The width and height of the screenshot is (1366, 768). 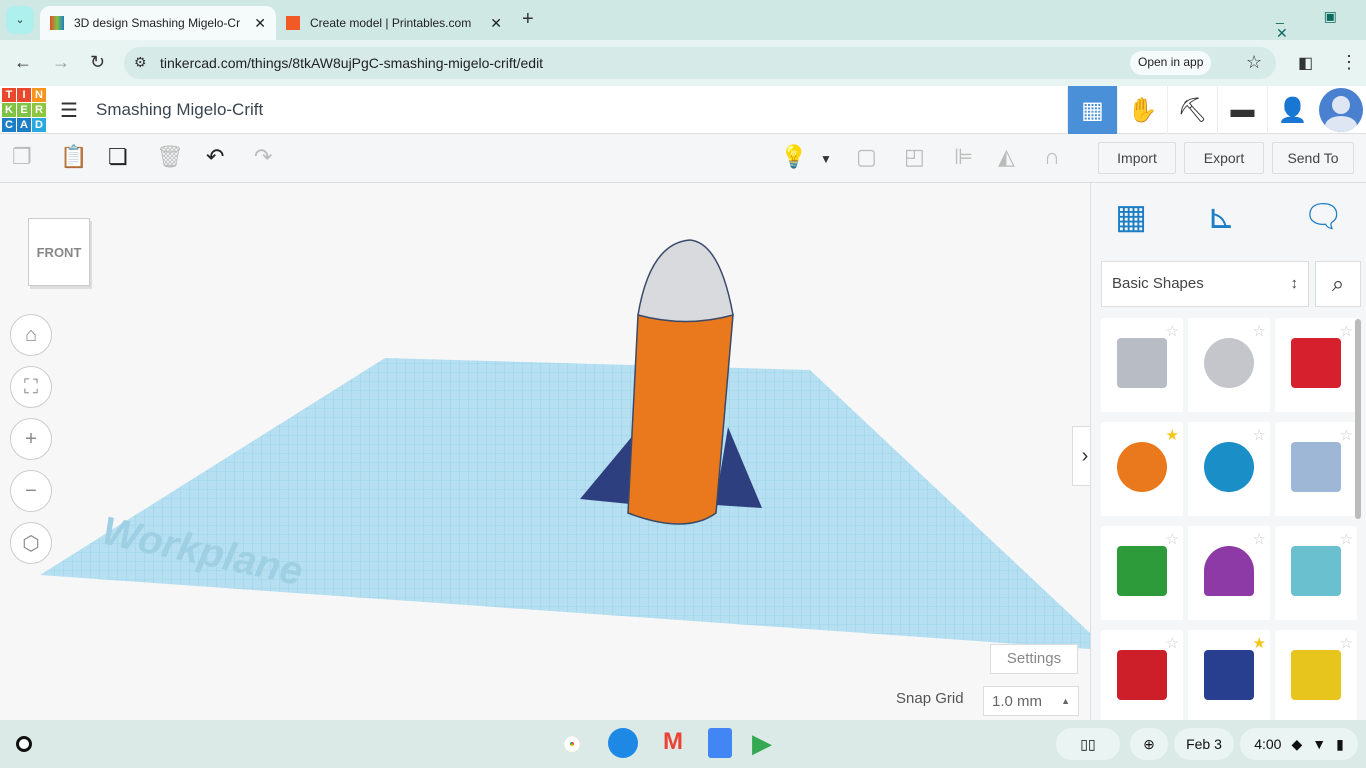 I want to click on design-title: Smashing Migelo-Crift, so click(x=179, y=110).